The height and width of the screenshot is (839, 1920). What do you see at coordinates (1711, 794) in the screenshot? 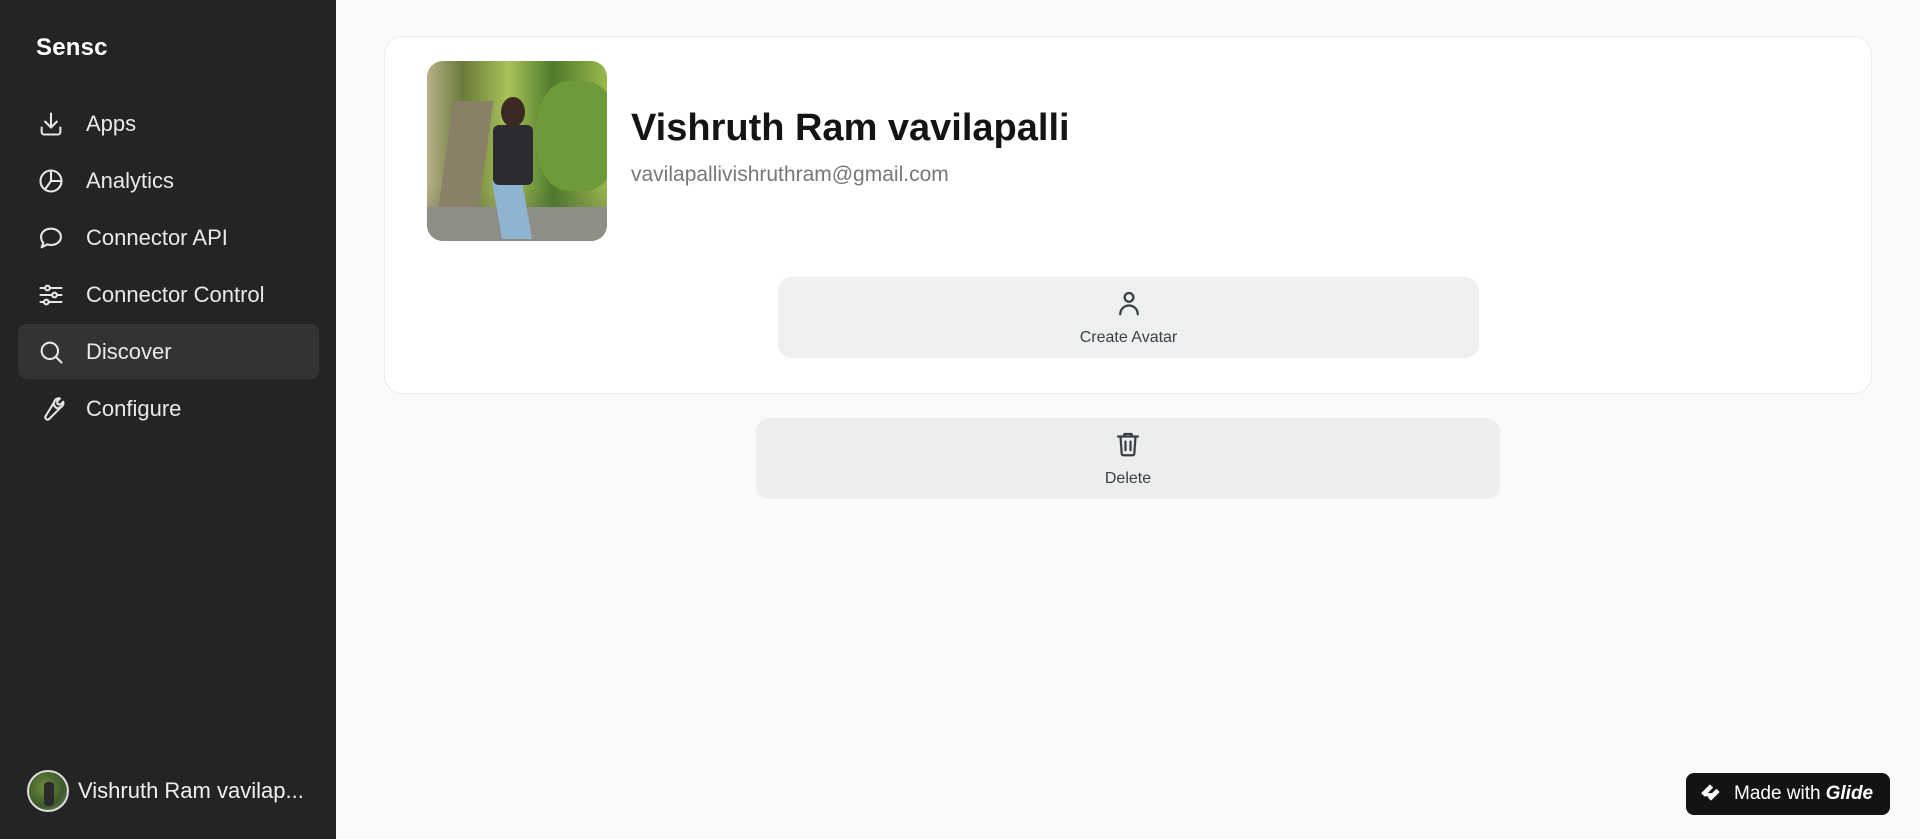
I see `glide-logo-icon` at bounding box center [1711, 794].